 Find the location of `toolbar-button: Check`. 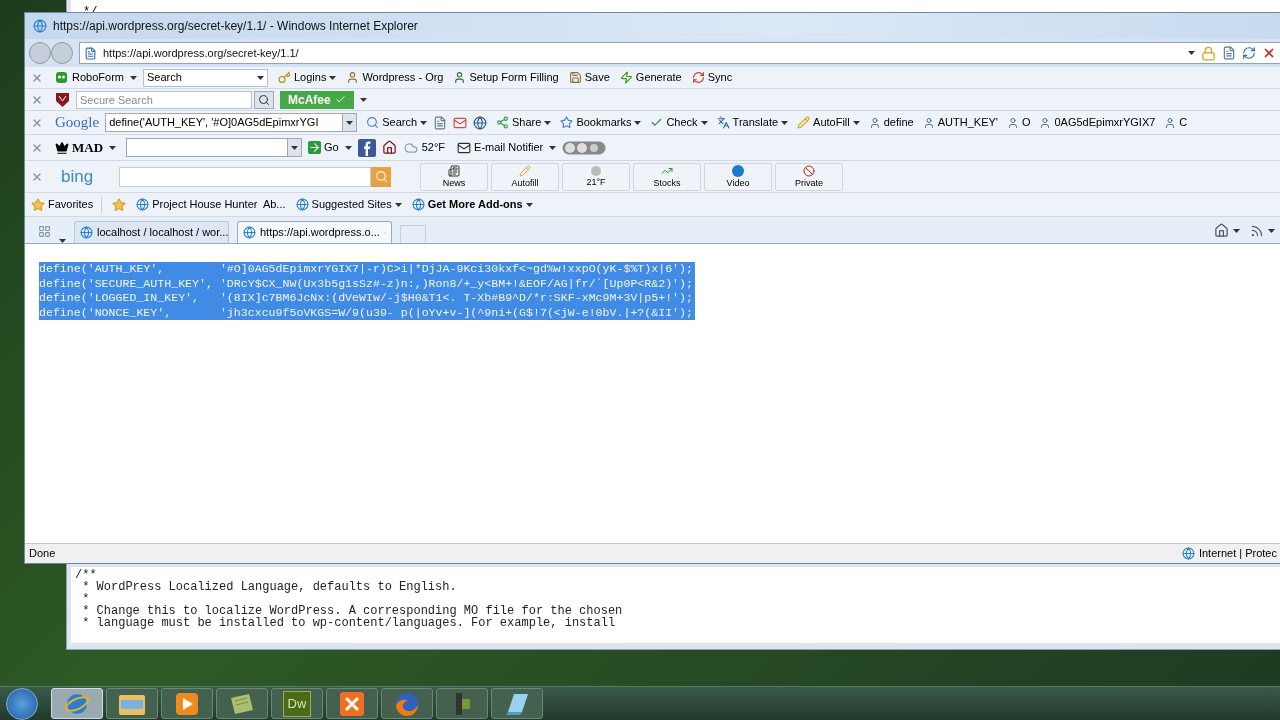

toolbar-button: Check is located at coordinates (679, 122).